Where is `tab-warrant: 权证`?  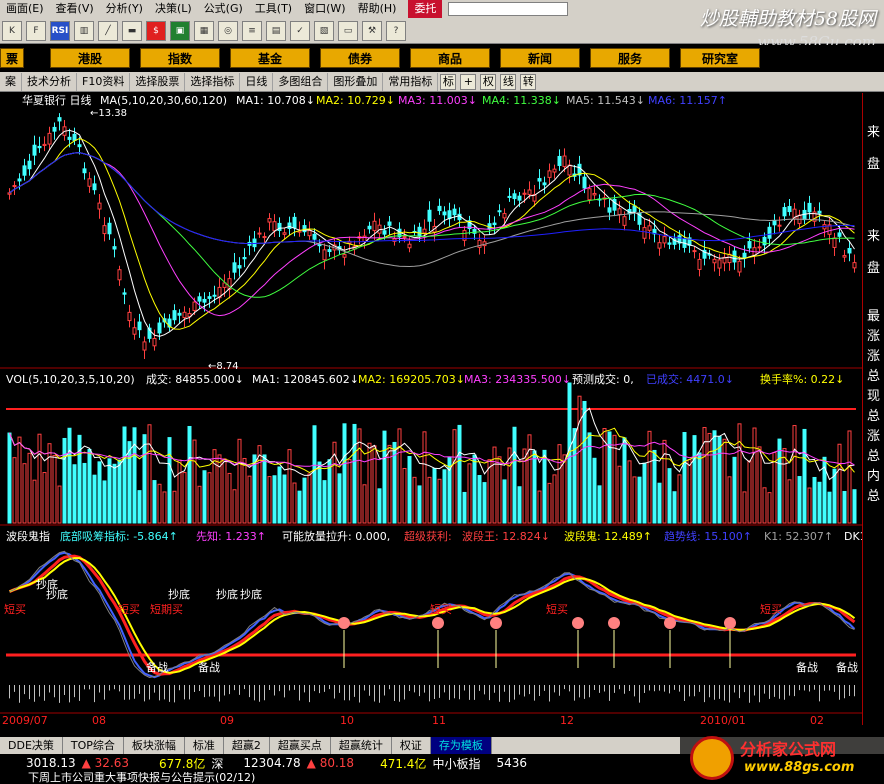 tab-warrant: 权证 is located at coordinates (411, 745).